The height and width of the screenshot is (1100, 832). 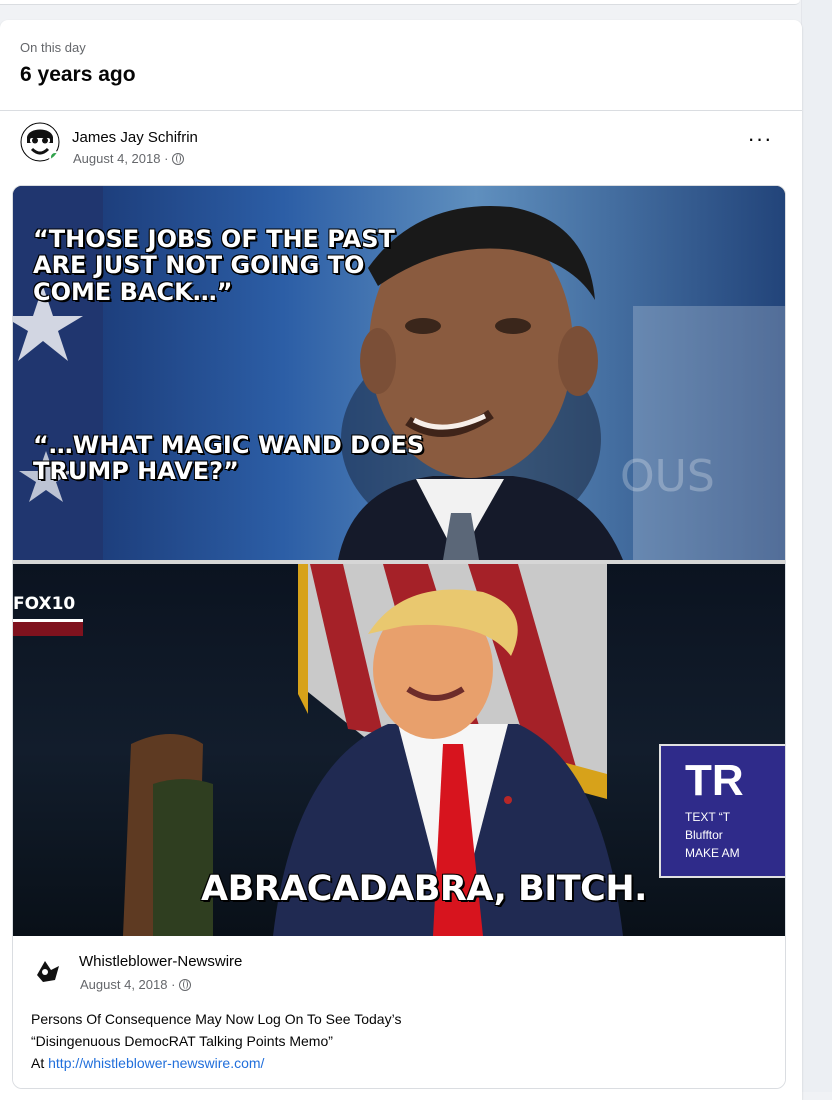 What do you see at coordinates (135, 137) in the screenshot?
I see `post-author: James Jay Schifrin` at bounding box center [135, 137].